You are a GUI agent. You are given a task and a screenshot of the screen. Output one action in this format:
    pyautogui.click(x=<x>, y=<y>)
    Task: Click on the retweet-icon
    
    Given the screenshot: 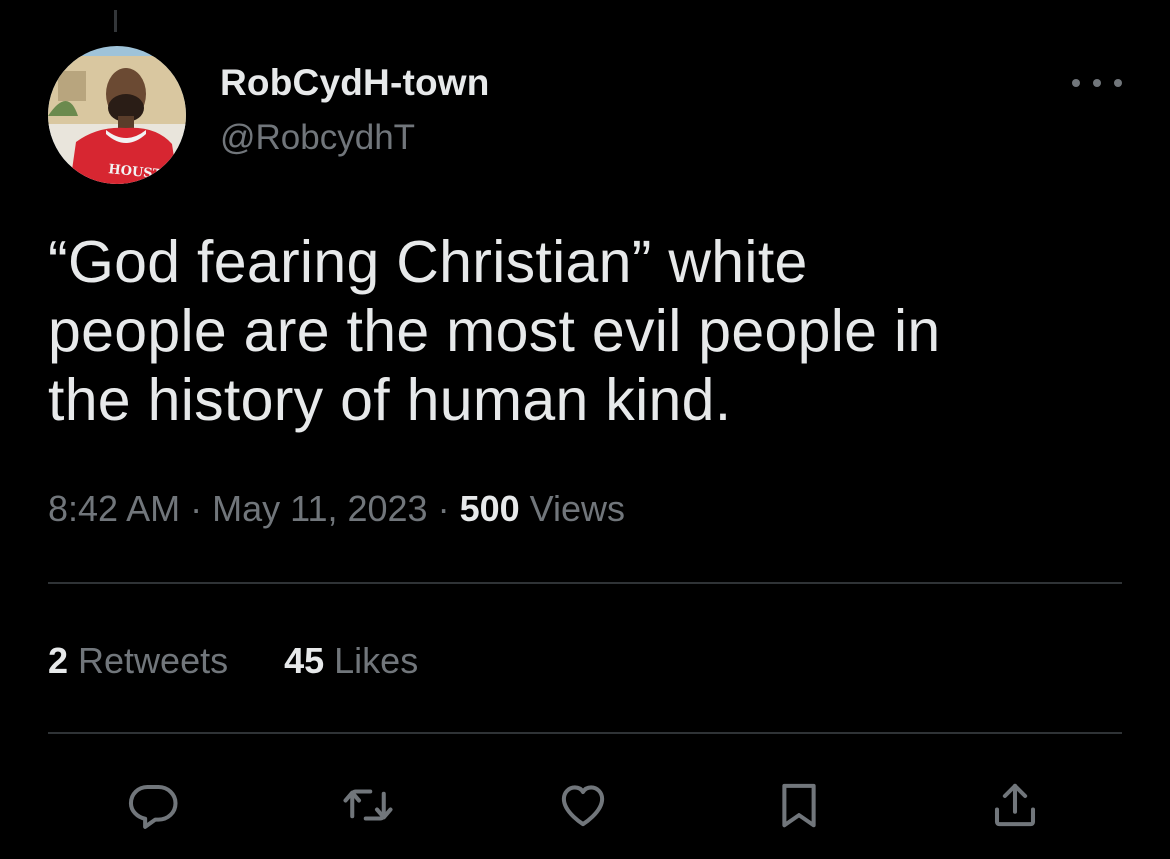 What is the action you would take?
    pyautogui.click(x=368, y=805)
    